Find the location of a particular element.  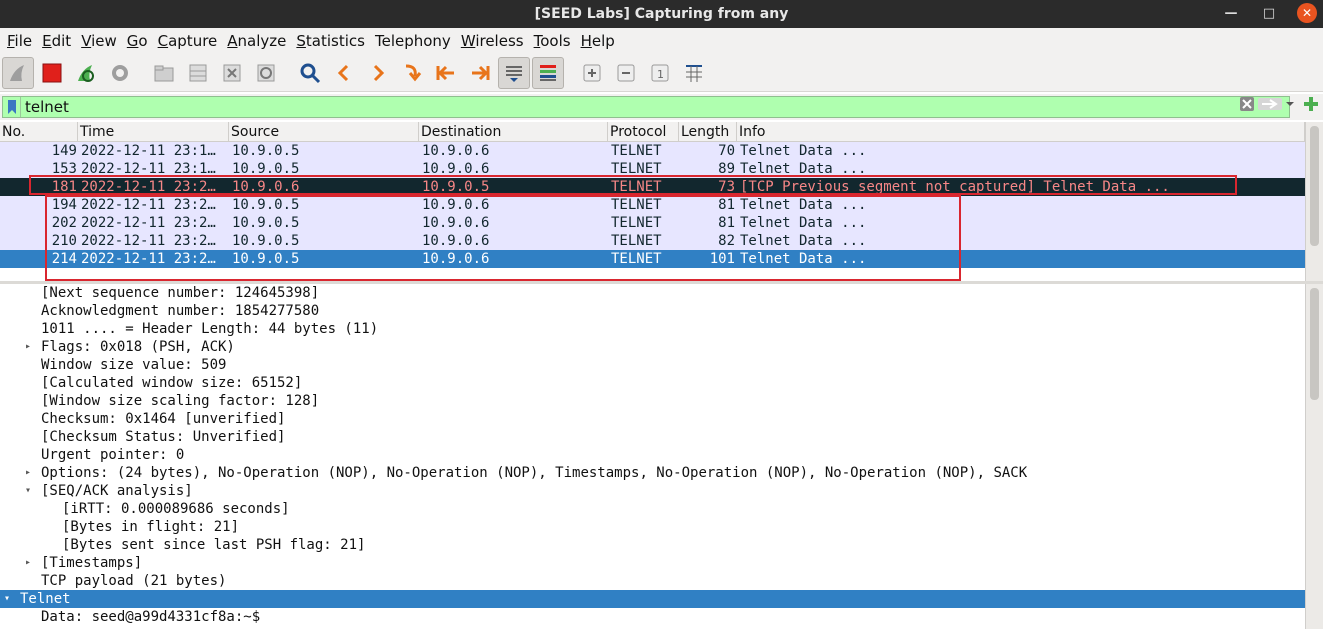

menu-help: Help is located at coordinates (598, 41).